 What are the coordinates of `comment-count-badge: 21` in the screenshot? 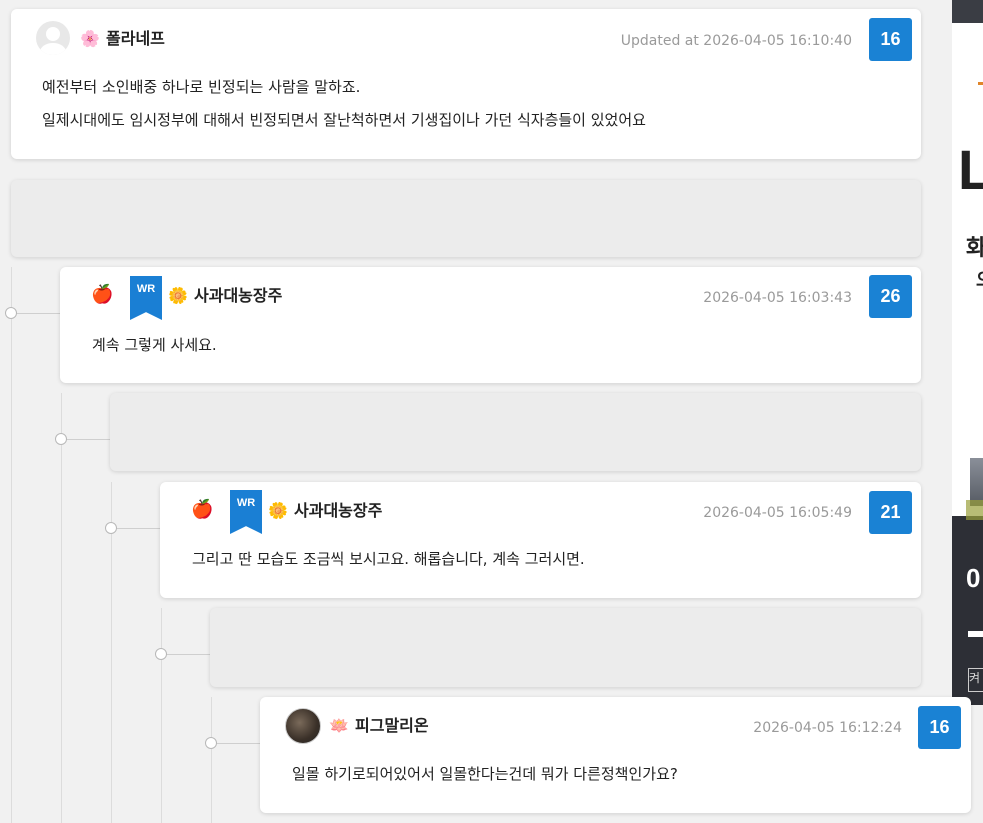 It's located at (890, 512).